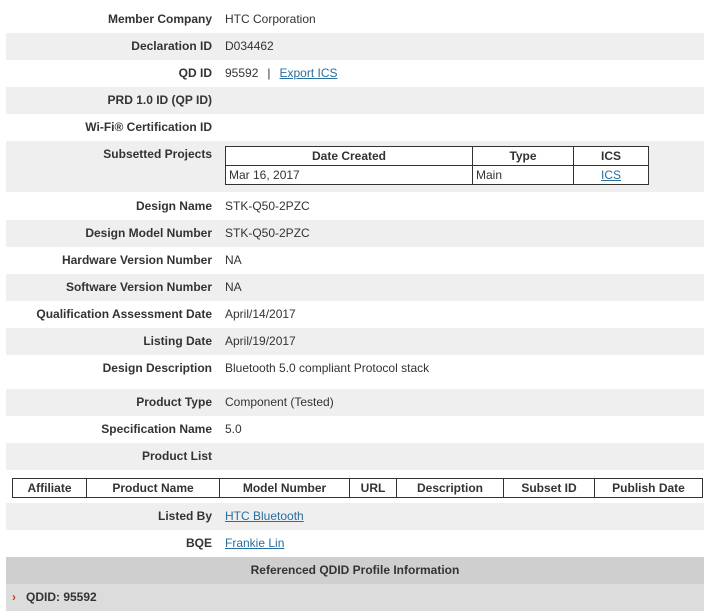 This screenshot has height=614, width=709. I want to click on subsetted-header-row: Date Created Type ICS, so click(437, 156).